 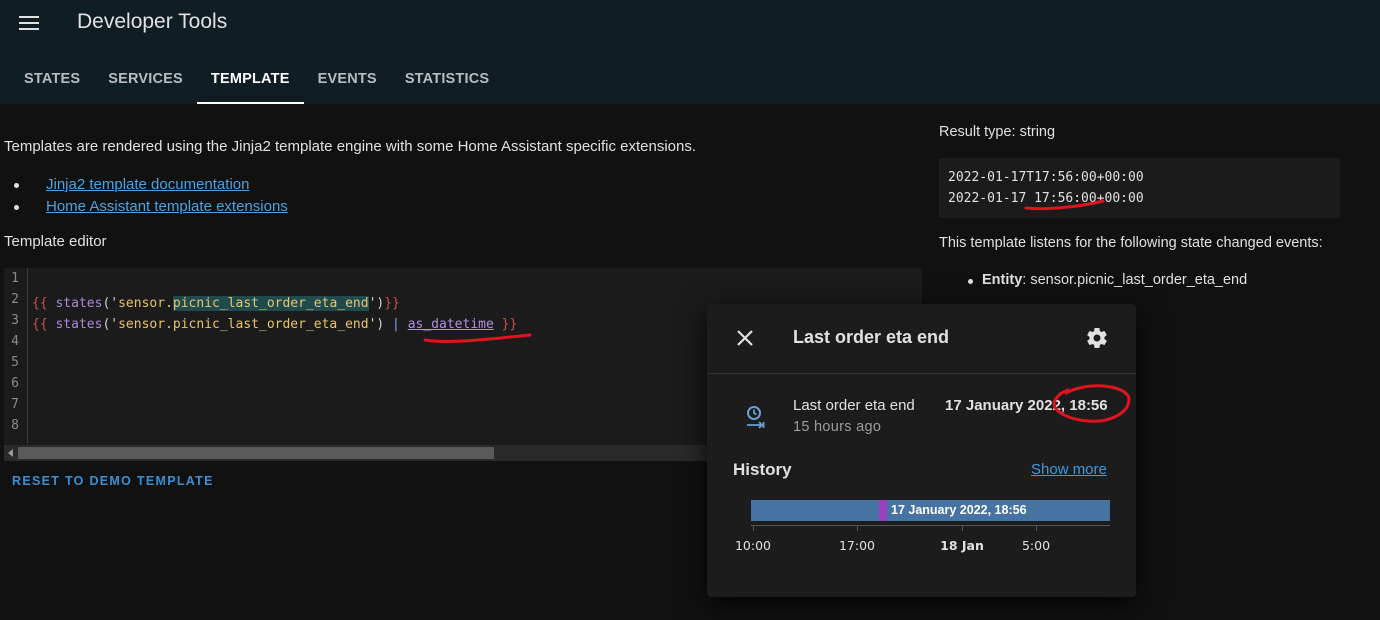 I want to click on entity-label: Entity, so click(x=1002, y=280).